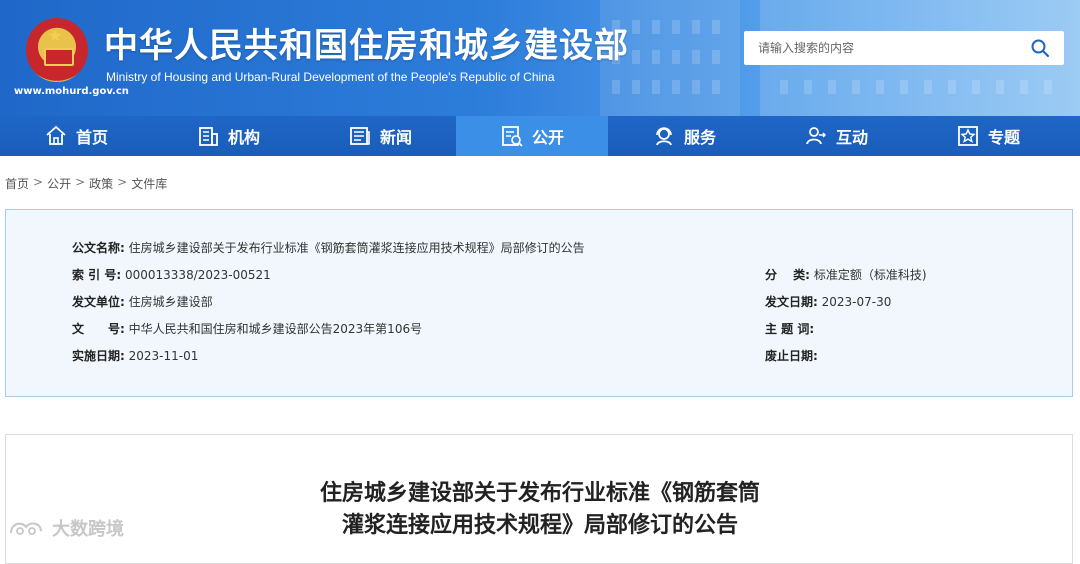 Image resolution: width=1080 pixels, height=564 pixels. What do you see at coordinates (71, 91) in the screenshot?
I see `site-url: www.mohurd.gov.cn` at bounding box center [71, 91].